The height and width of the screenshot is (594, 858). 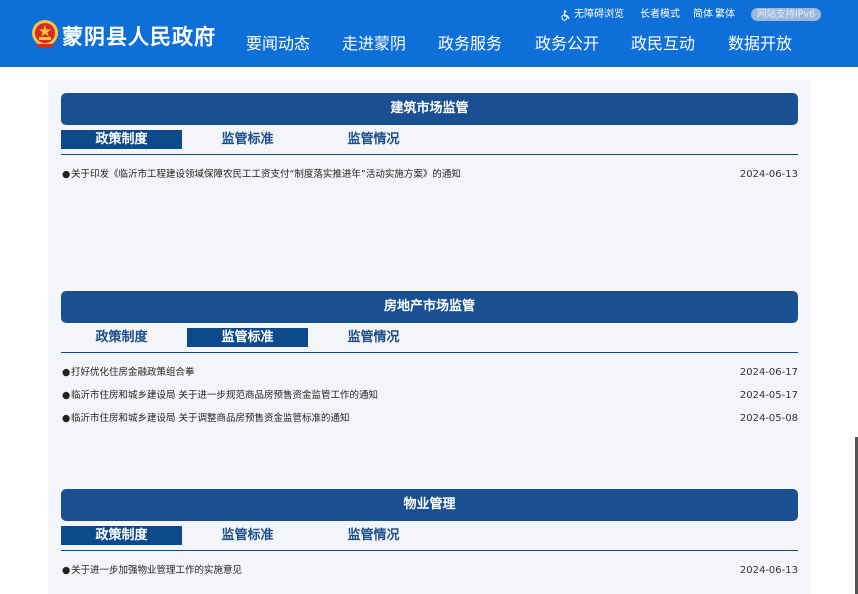 What do you see at coordinates (374, 44) in the screenshot?
I see `nav-item-about: 走进蒙阴` at bounding box center [374, 44].